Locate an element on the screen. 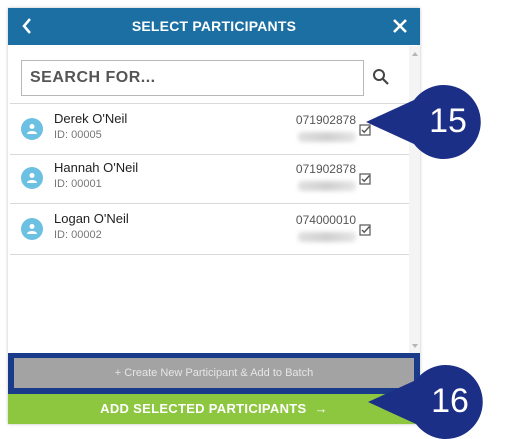 This screenshot has height=439, width=523. arrow-right-icon: → is located at coordinates (321, 408).